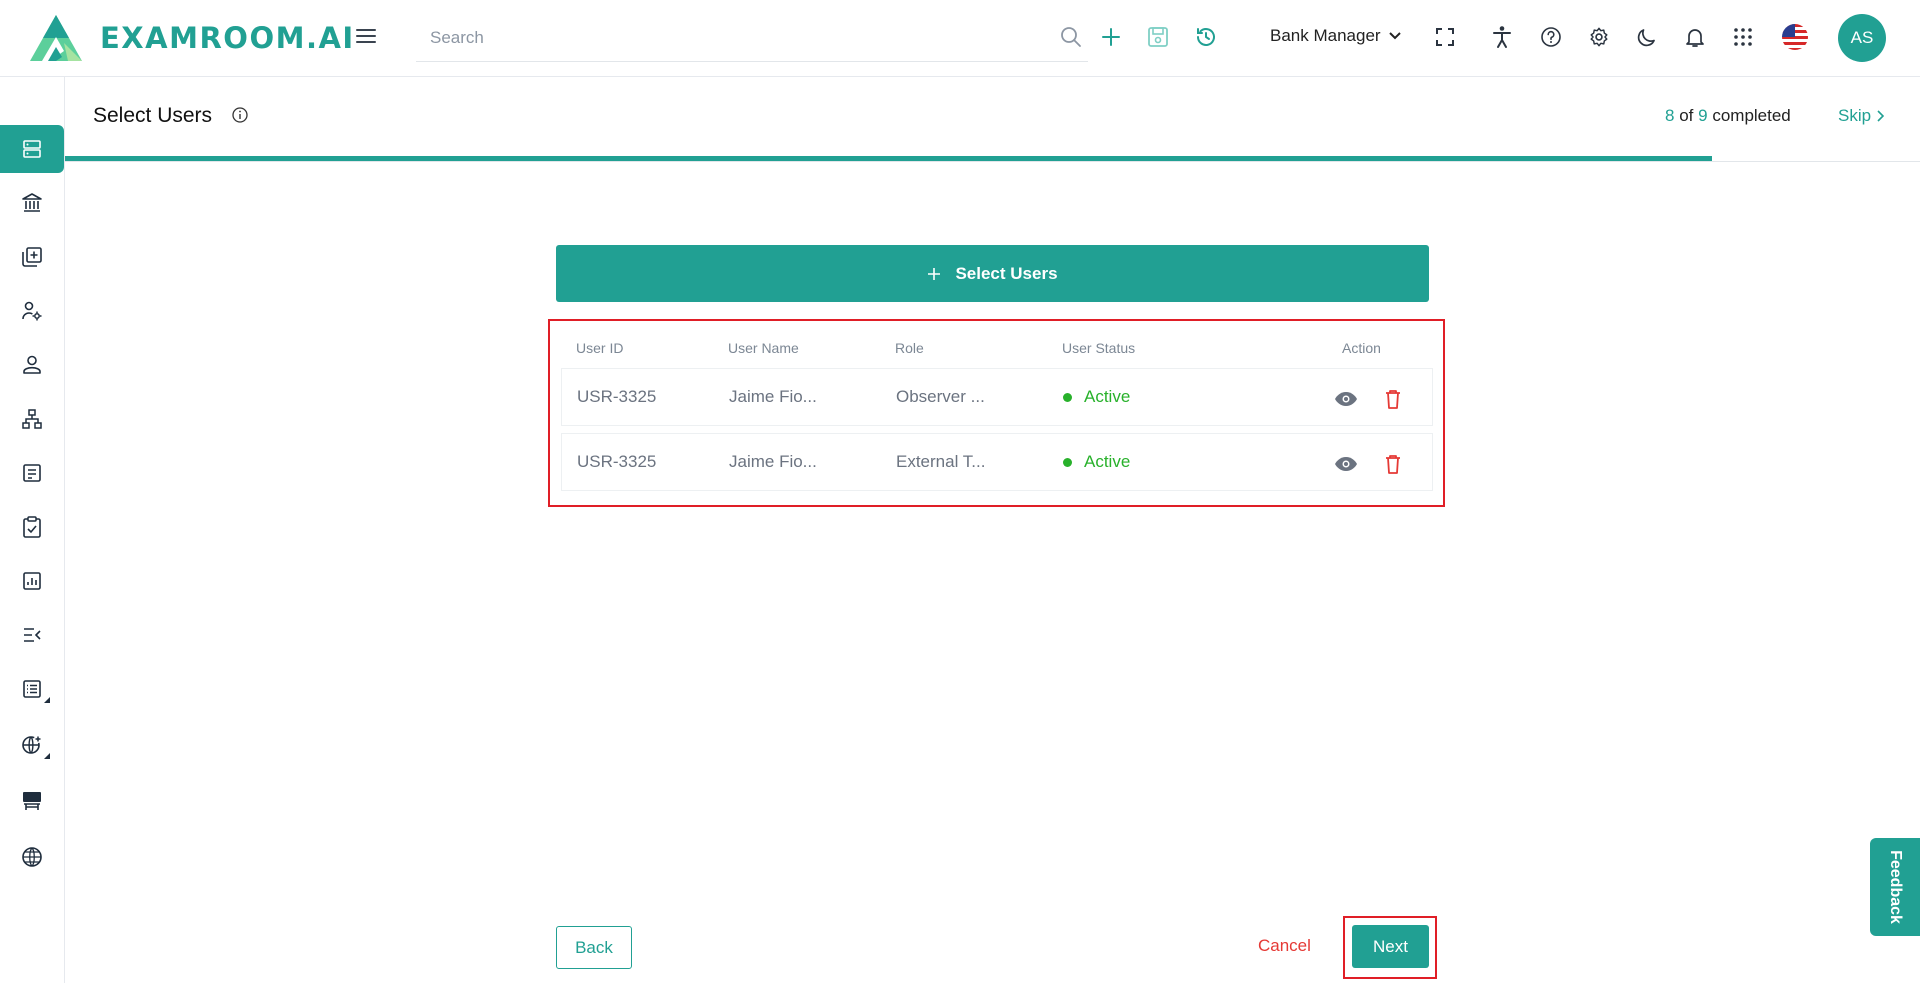 This screenshot has height=983, width=1920. I want to click on fullscreen-icon, so click(1445, 37).